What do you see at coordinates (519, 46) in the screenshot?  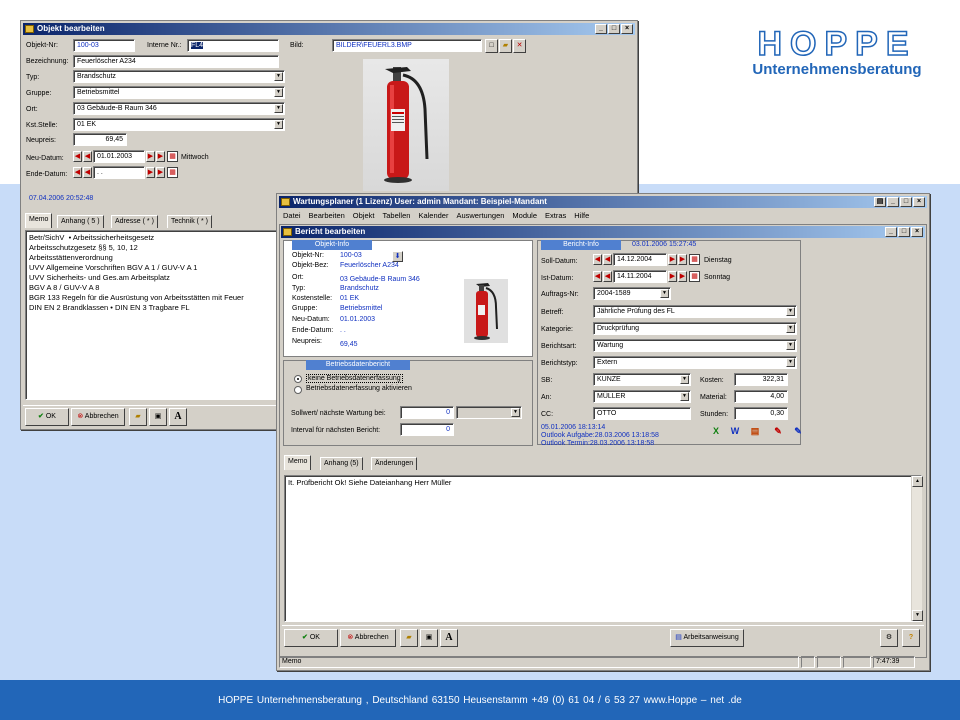 I see `delete-icon: ✕` at bounding box center [519, 46].